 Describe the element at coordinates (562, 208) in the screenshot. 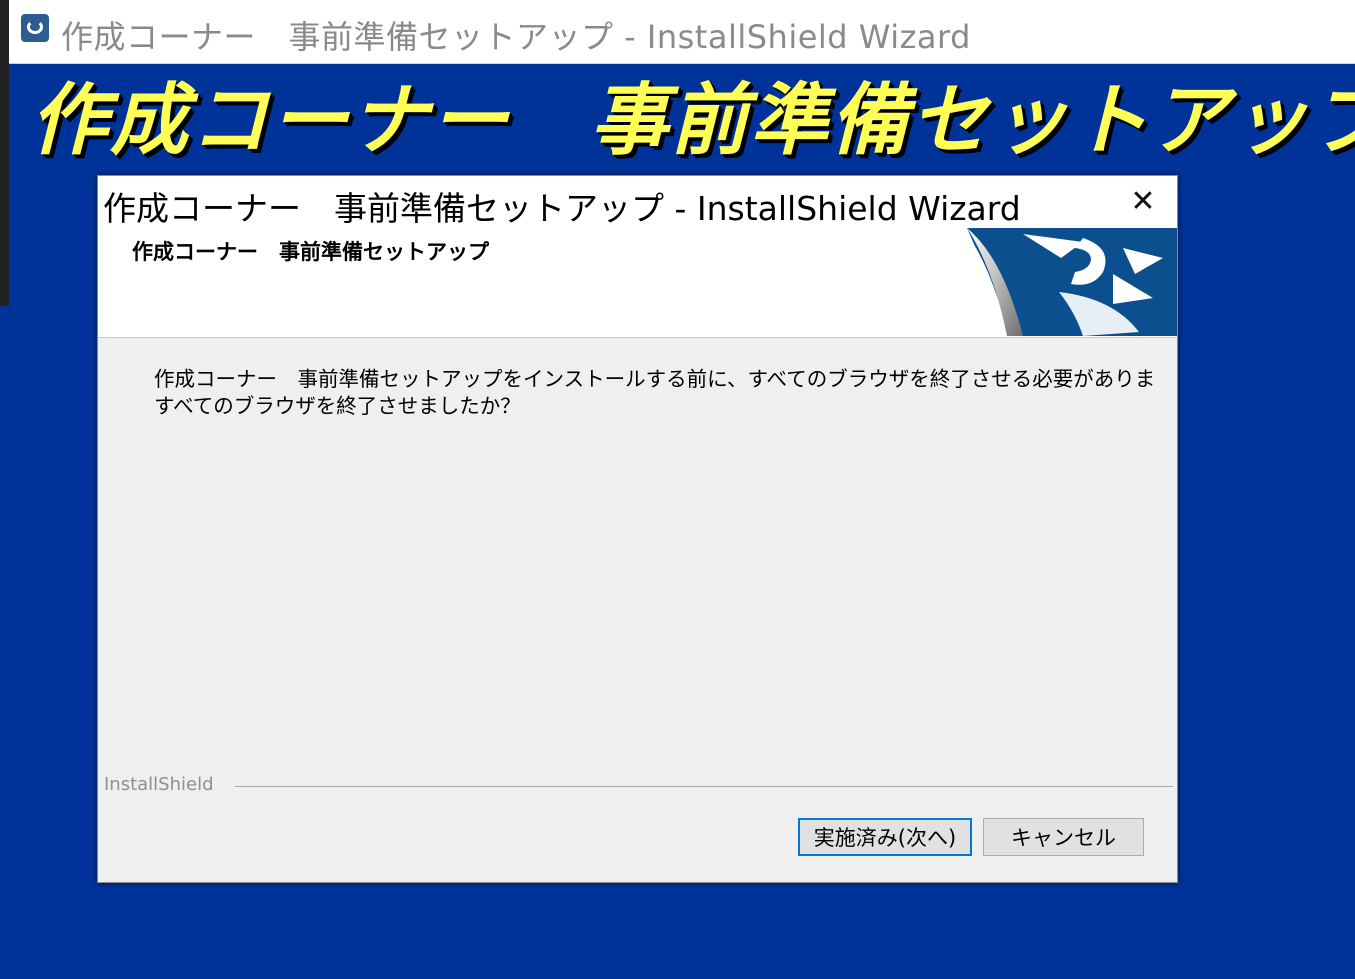

I see `dialog-title: 作成コーナー 事前準備セットアップ - InstallShield Wizard` at that location.